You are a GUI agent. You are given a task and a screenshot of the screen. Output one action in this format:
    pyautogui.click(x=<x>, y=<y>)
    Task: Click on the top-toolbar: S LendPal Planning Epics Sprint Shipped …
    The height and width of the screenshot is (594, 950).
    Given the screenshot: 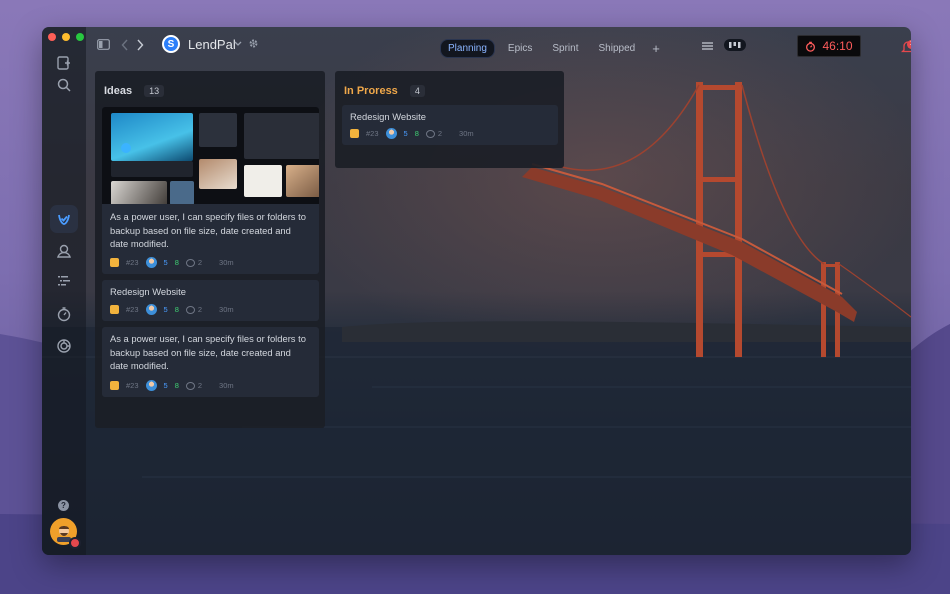 What is the action you would take?
    pyautogui.click(x=498, y=45)
    